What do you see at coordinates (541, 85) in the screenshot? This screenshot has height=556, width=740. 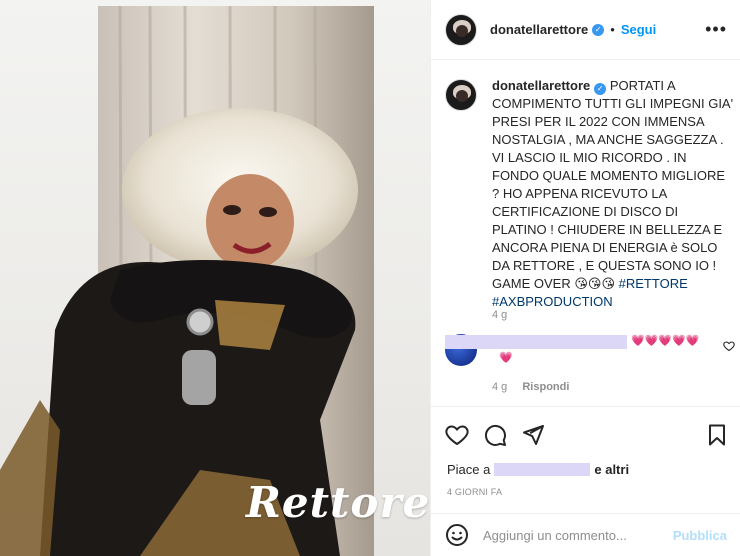 I see `caption-username: donatellarettore` at bounding box center [541, 85].